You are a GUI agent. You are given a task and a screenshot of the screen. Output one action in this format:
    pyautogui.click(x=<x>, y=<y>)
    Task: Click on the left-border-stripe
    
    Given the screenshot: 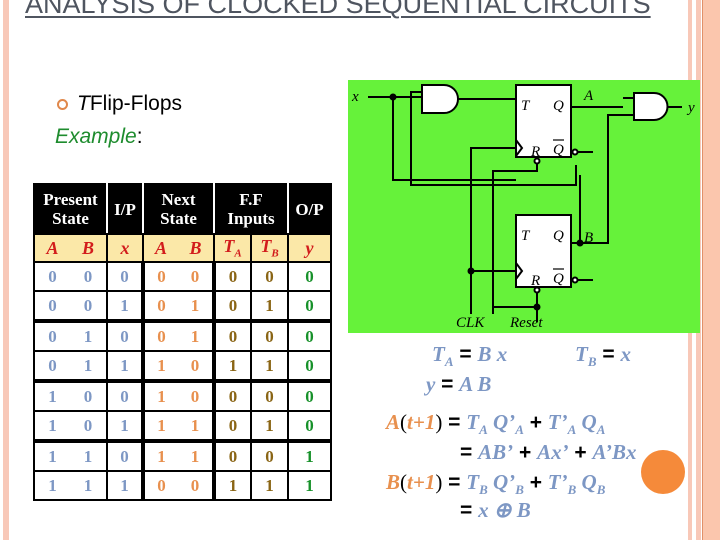 What is the action you would take?
    pyautogui.click(x=6, y=270)
    